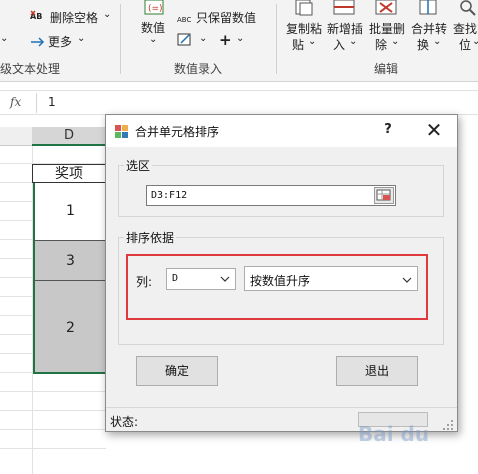 Image resolution: width=478 pixels, height=474 pixels. Describe the element at coordinates (240, 38) in the screenshot. I see `plus-chevron-icon: ⌄` at that location.